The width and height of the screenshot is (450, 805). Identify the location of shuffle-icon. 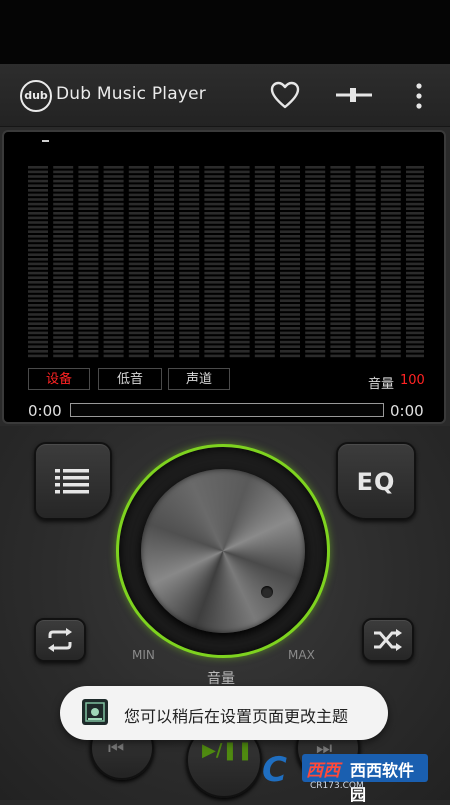
(388, 640).